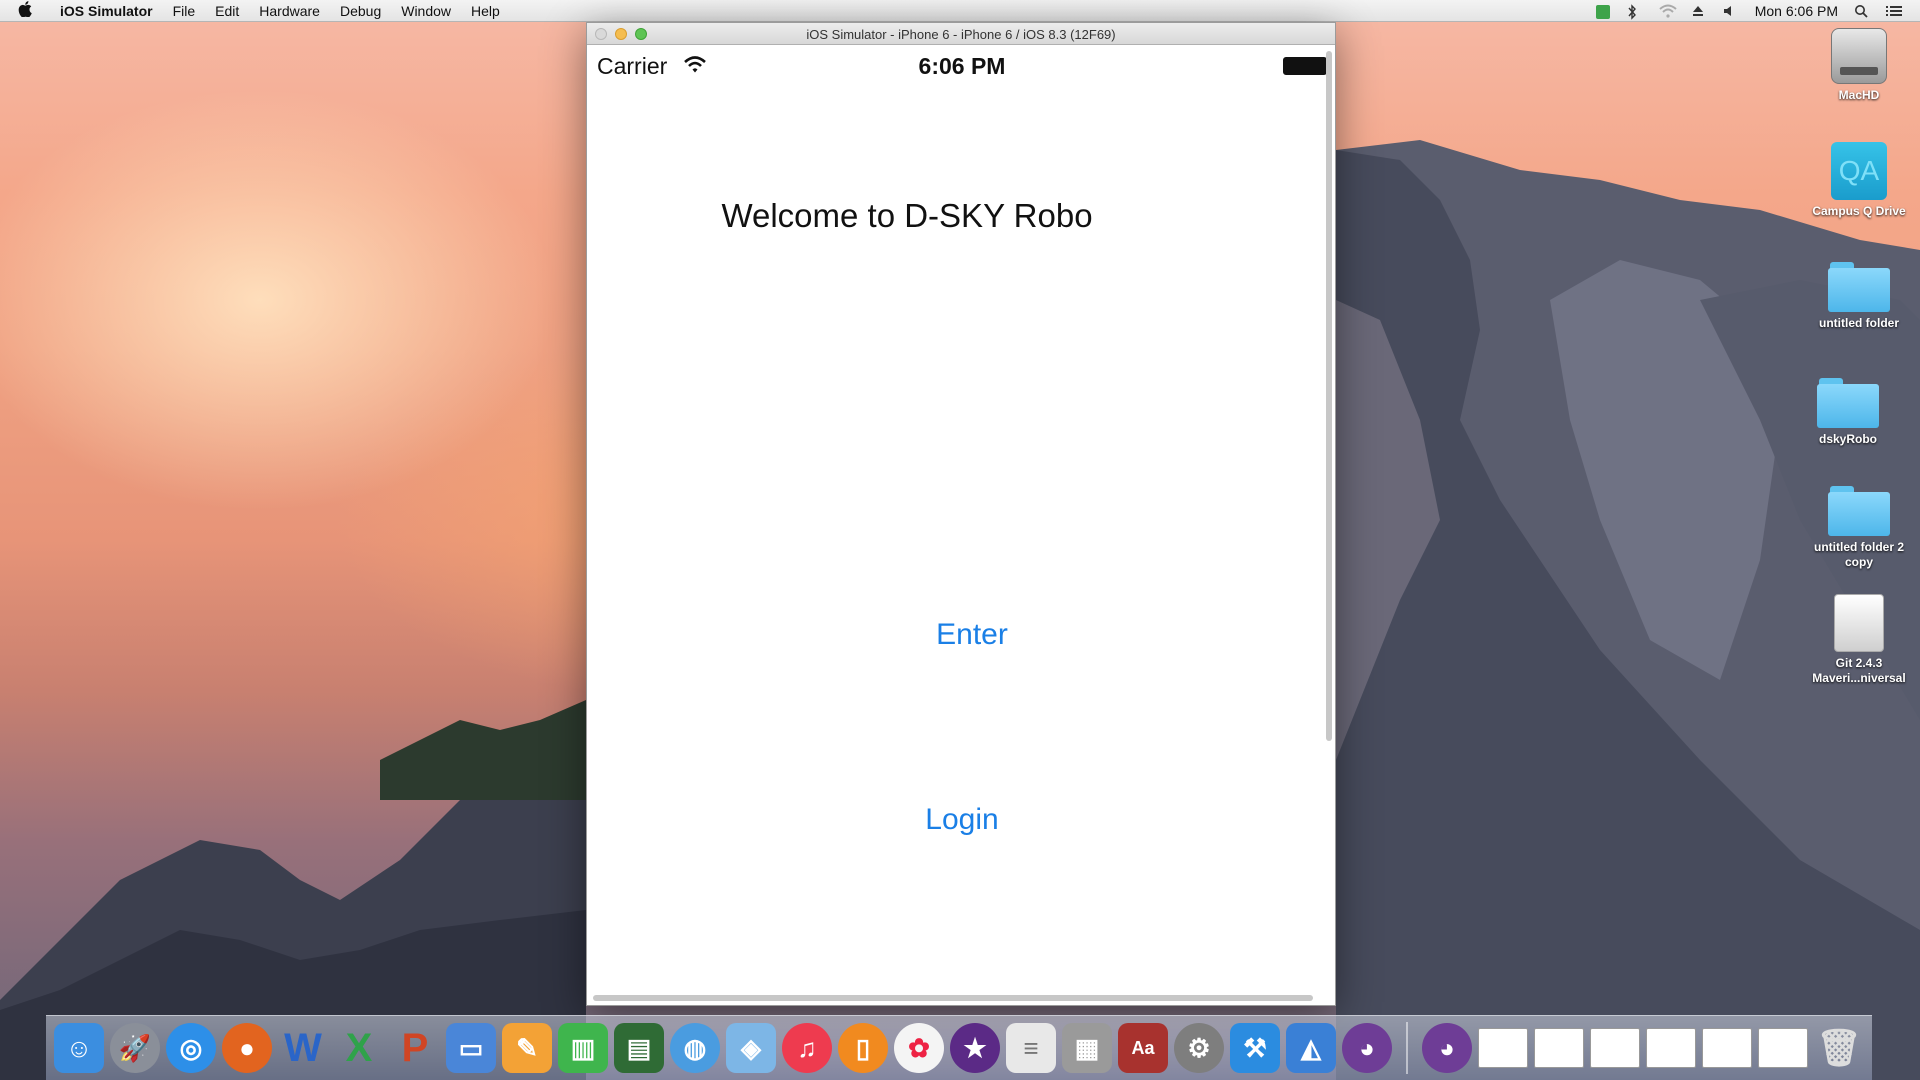 This screenshot has height=1080, width=1920. I want to click on instruments-icon: ◭, so click(1311, 1048).